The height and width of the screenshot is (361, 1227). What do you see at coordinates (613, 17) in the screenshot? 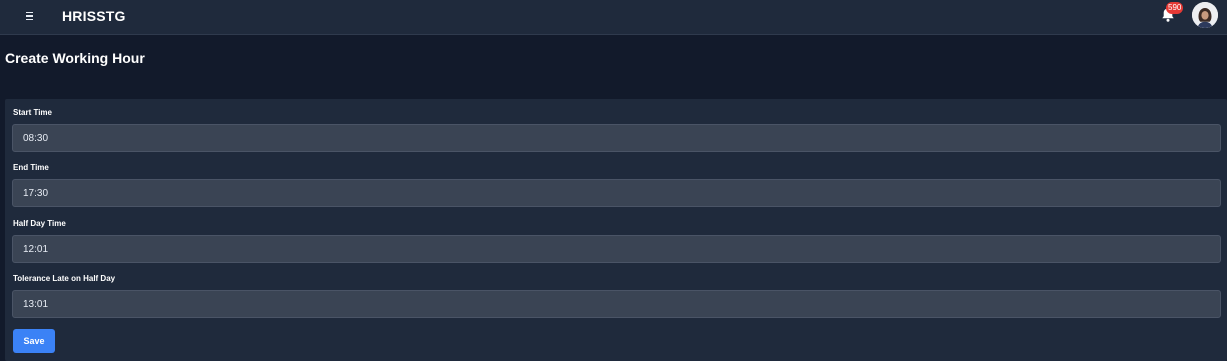
I see `top-bar: HRISSTG 590` at bounding box center [613, 17].